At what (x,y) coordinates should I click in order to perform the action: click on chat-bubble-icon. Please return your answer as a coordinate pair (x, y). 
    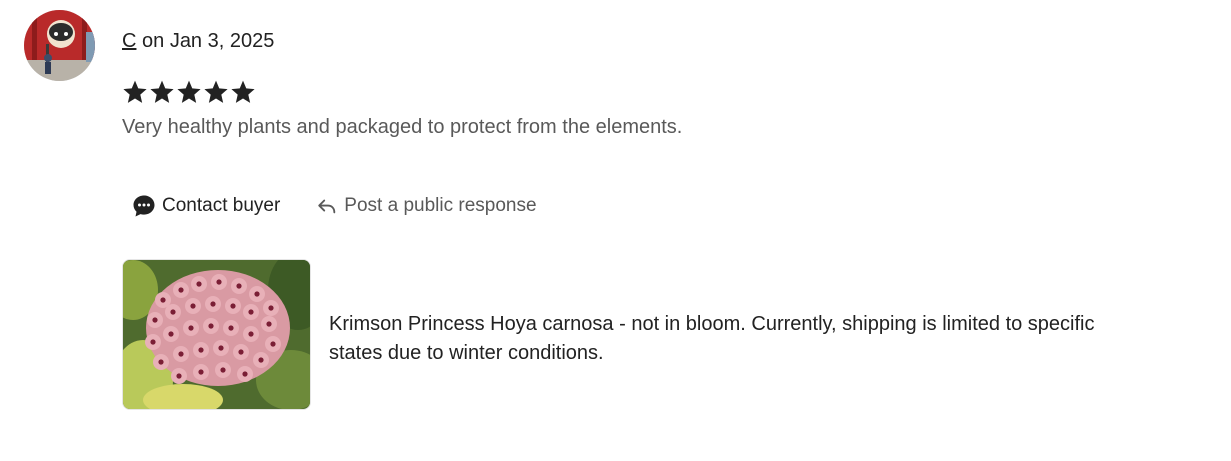
    Looking at the image, I should click on (144, 206).